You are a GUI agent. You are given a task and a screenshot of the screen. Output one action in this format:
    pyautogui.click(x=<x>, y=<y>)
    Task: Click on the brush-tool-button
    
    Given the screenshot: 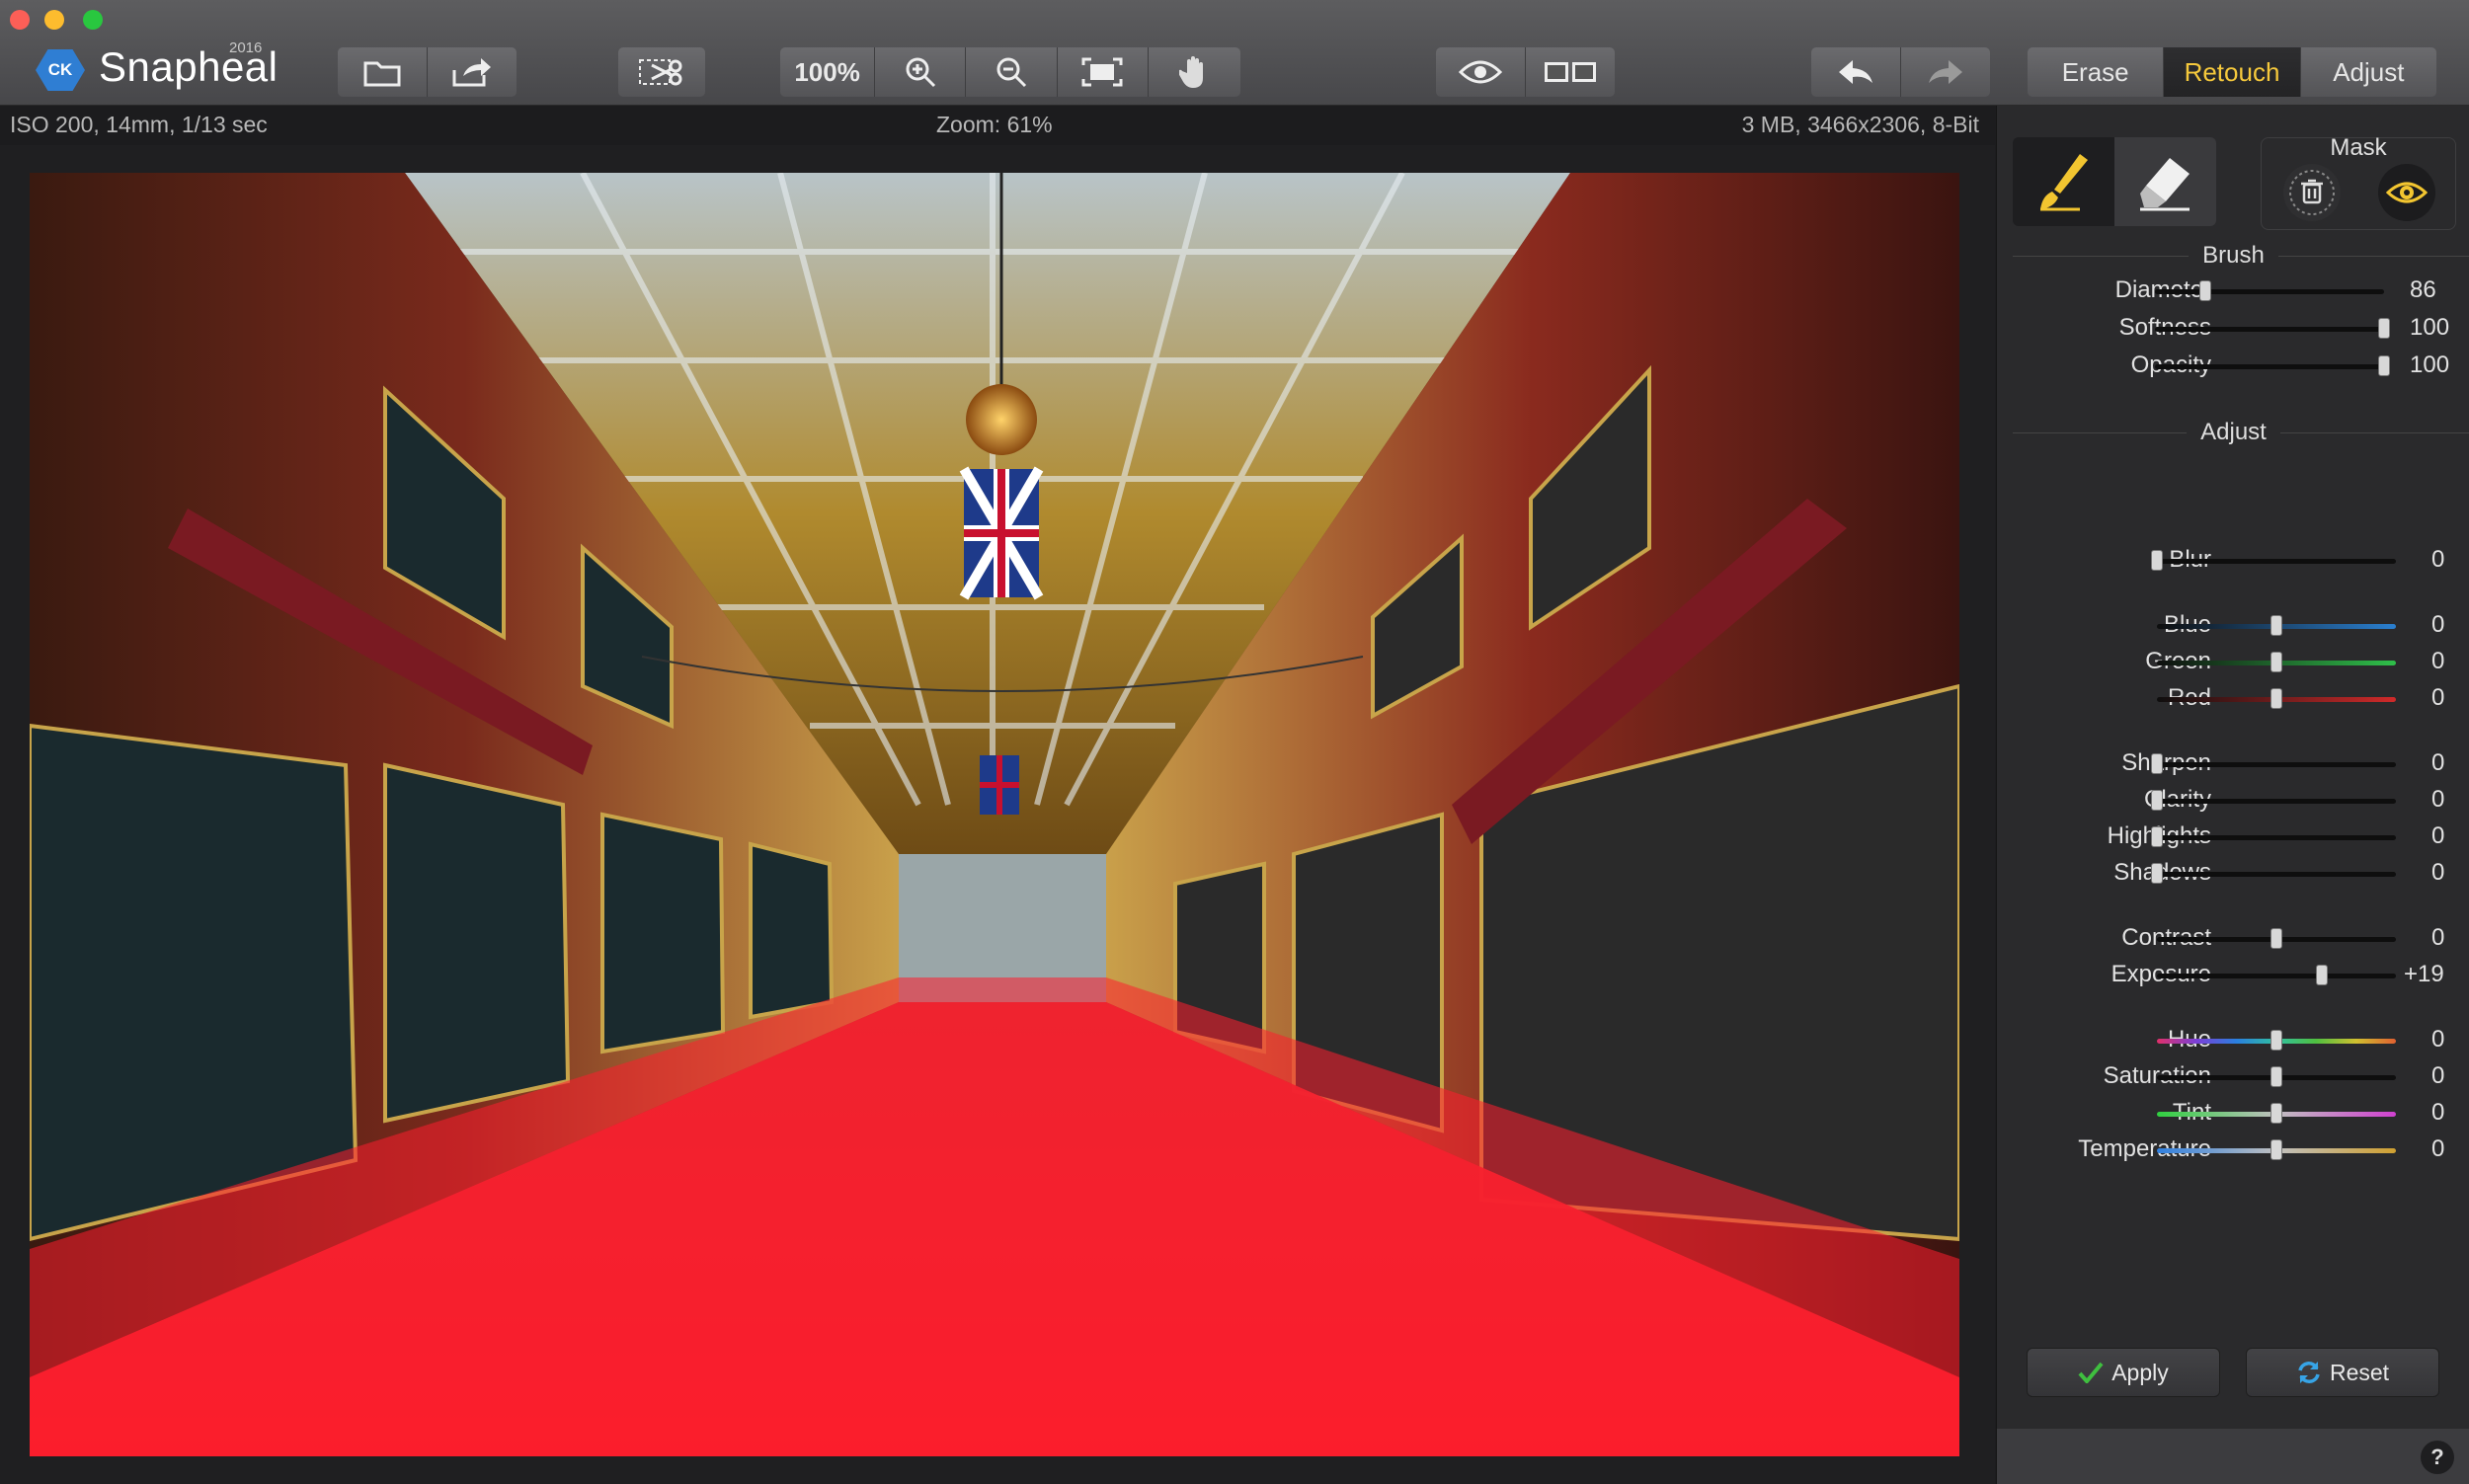 What is the action you would take?
    pyautogui.click(x=2063, y=182)
    